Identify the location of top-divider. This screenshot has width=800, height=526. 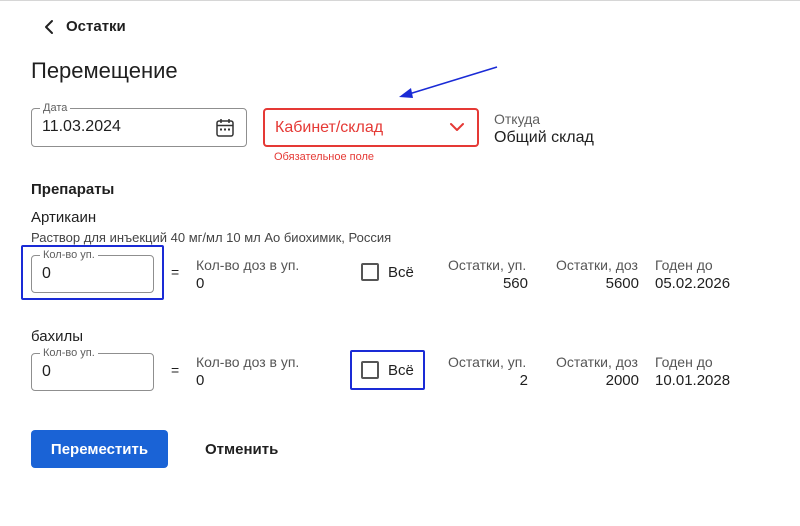
(400, 0).